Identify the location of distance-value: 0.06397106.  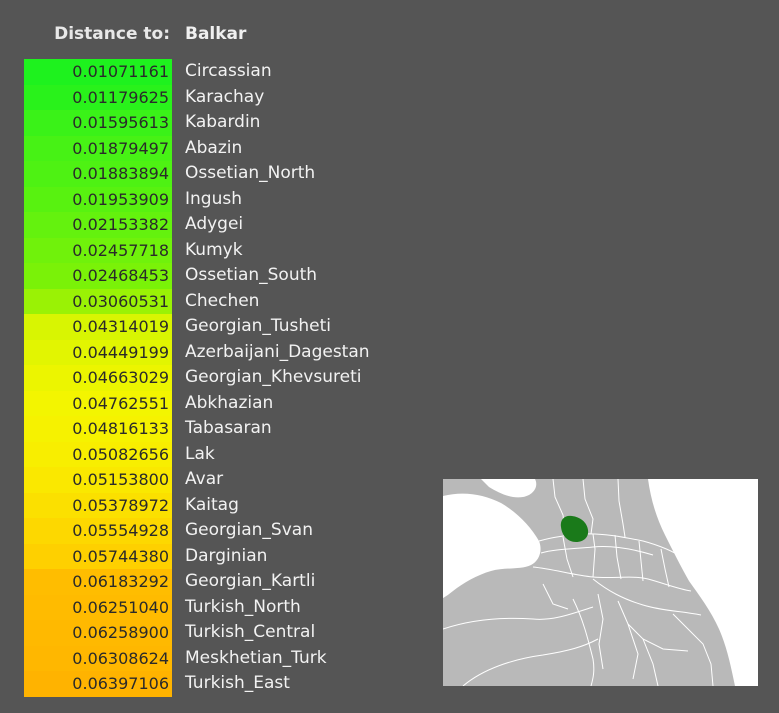
(98, 684).